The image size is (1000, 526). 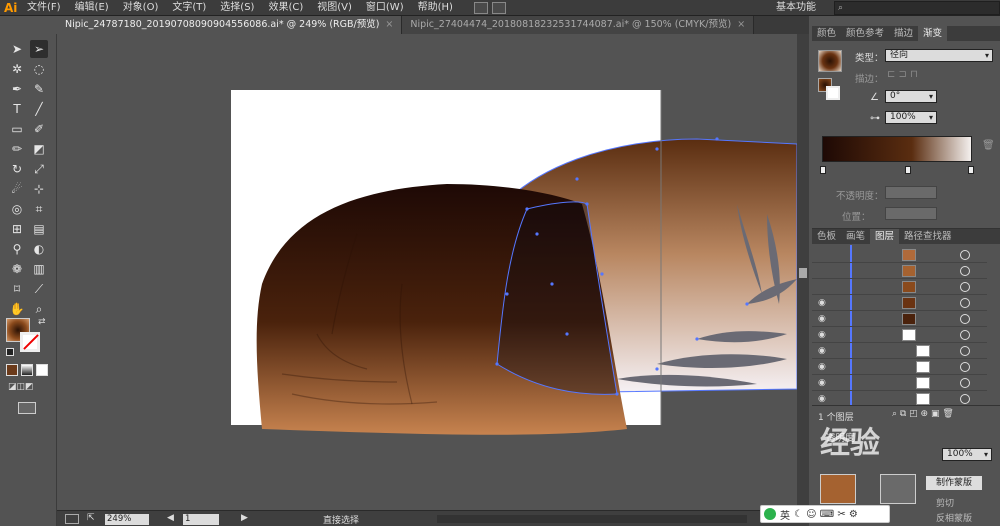 I want to click on gradient-stroke-small-swatch, so click(x=833, y=93).